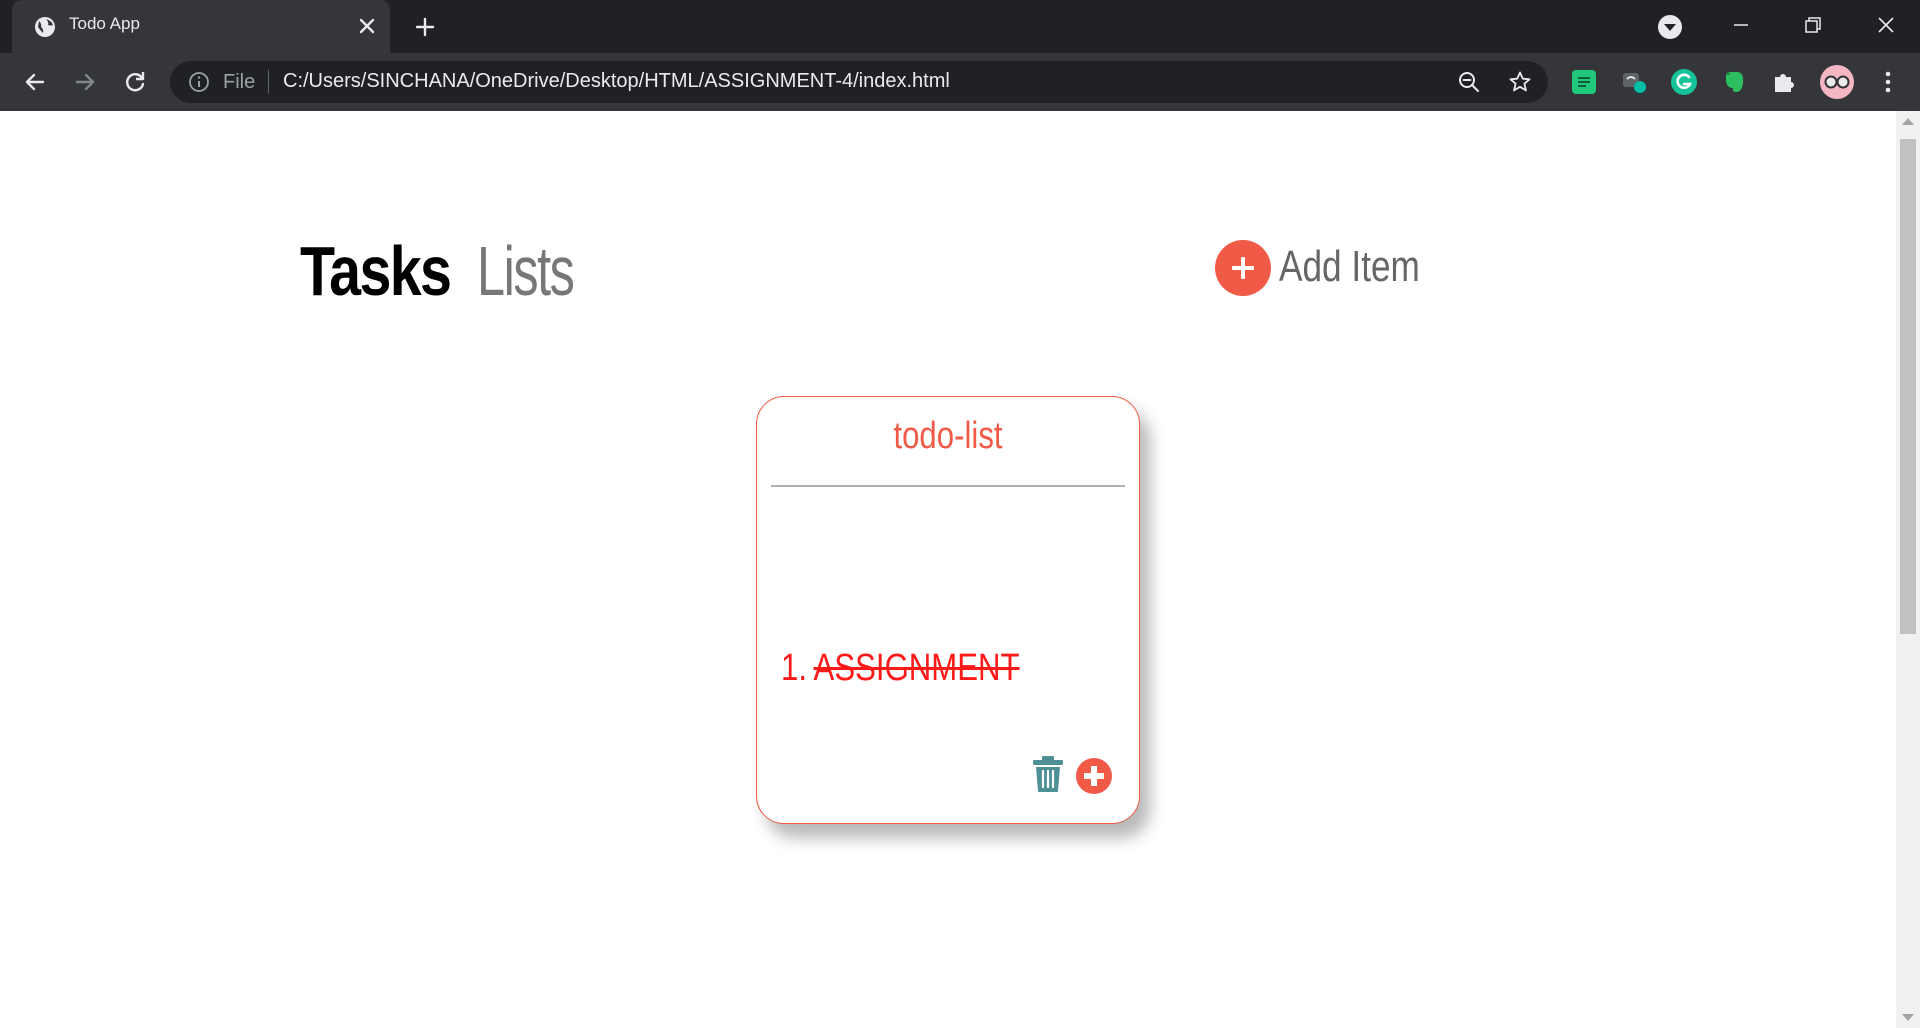 Image resolution: width=1920 pixels, height=1028 pixels. Describe the element at coordinates (135, 82) in the screenshot. I see `reload-icon` at that location.